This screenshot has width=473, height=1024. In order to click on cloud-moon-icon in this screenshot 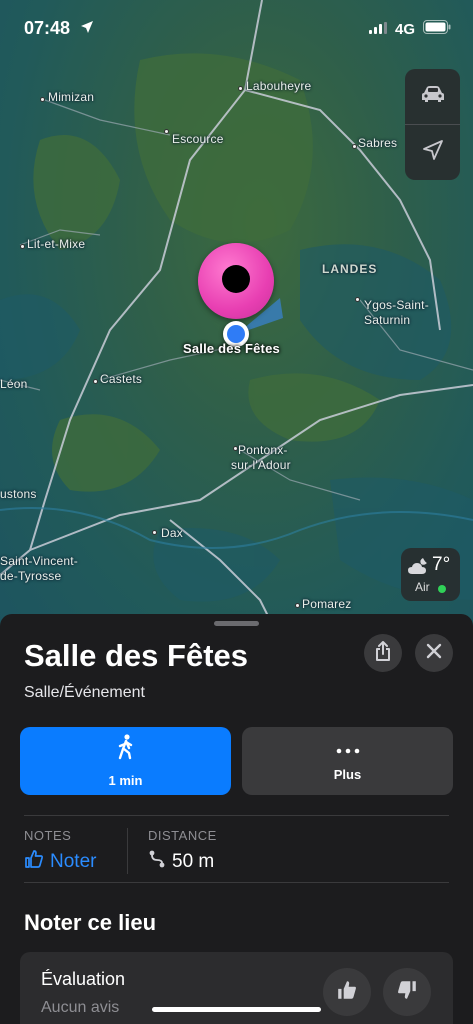, I will do `click(420, 568)`.